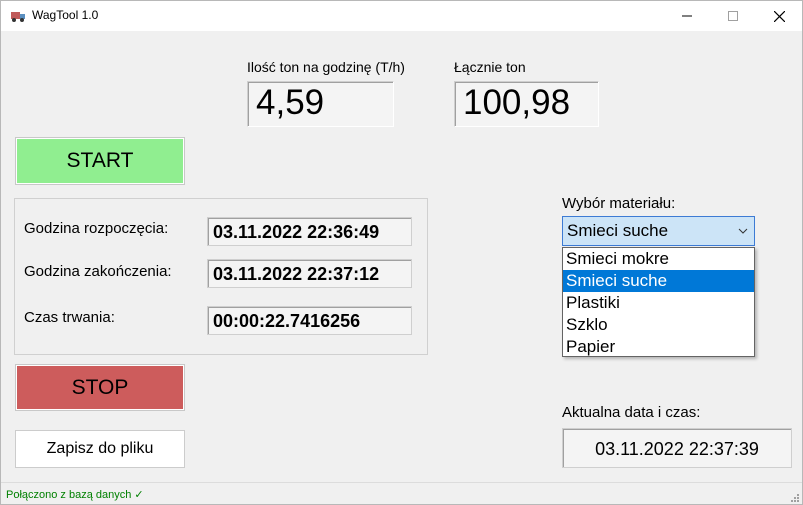  I want to click on connection-status: Połączono z bazą danych ✓, so click(75, 495).